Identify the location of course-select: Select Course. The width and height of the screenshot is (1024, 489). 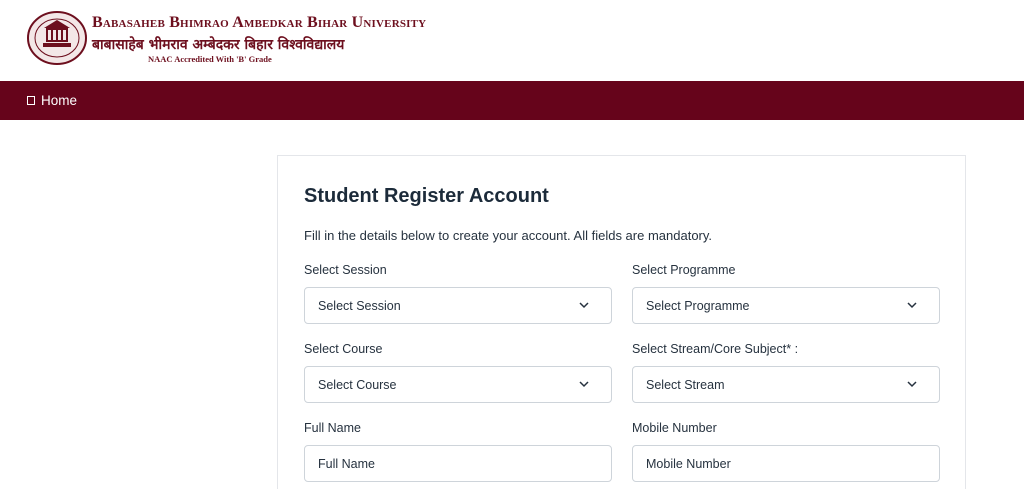
(458, 384).